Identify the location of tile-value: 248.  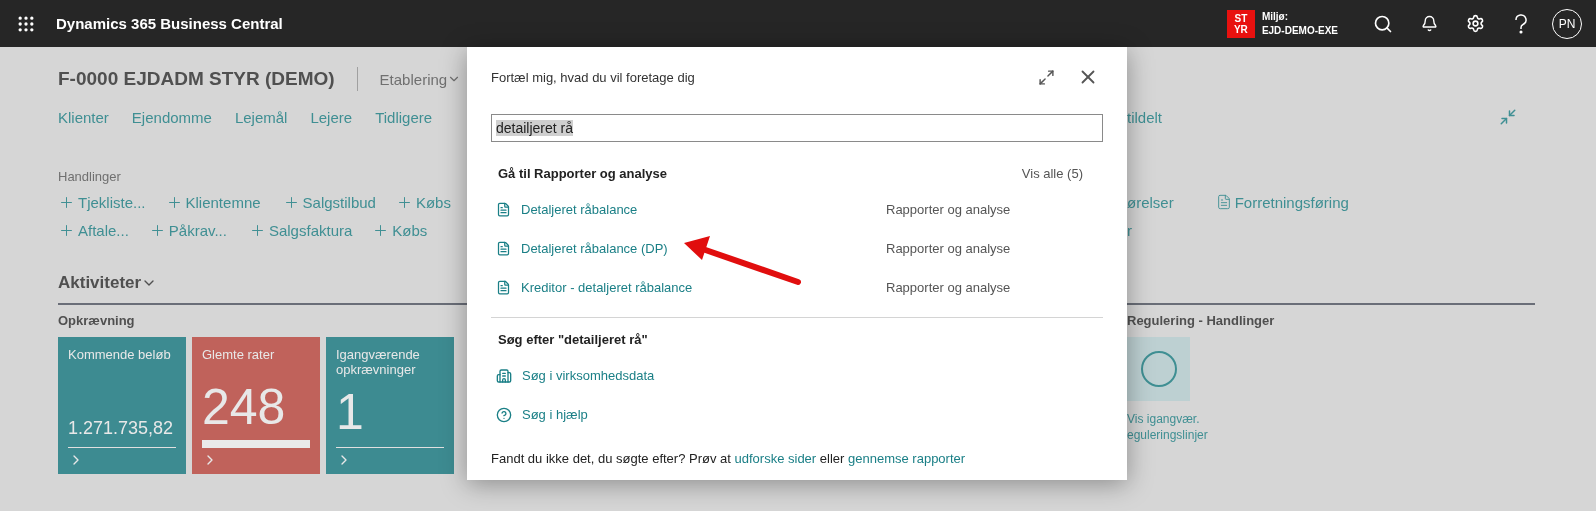
(244, 407).